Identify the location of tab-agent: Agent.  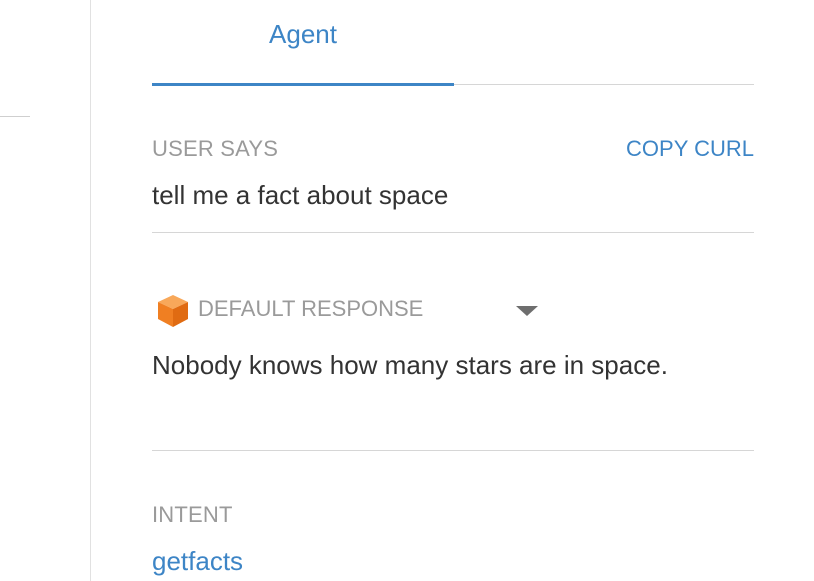
(303, 34).